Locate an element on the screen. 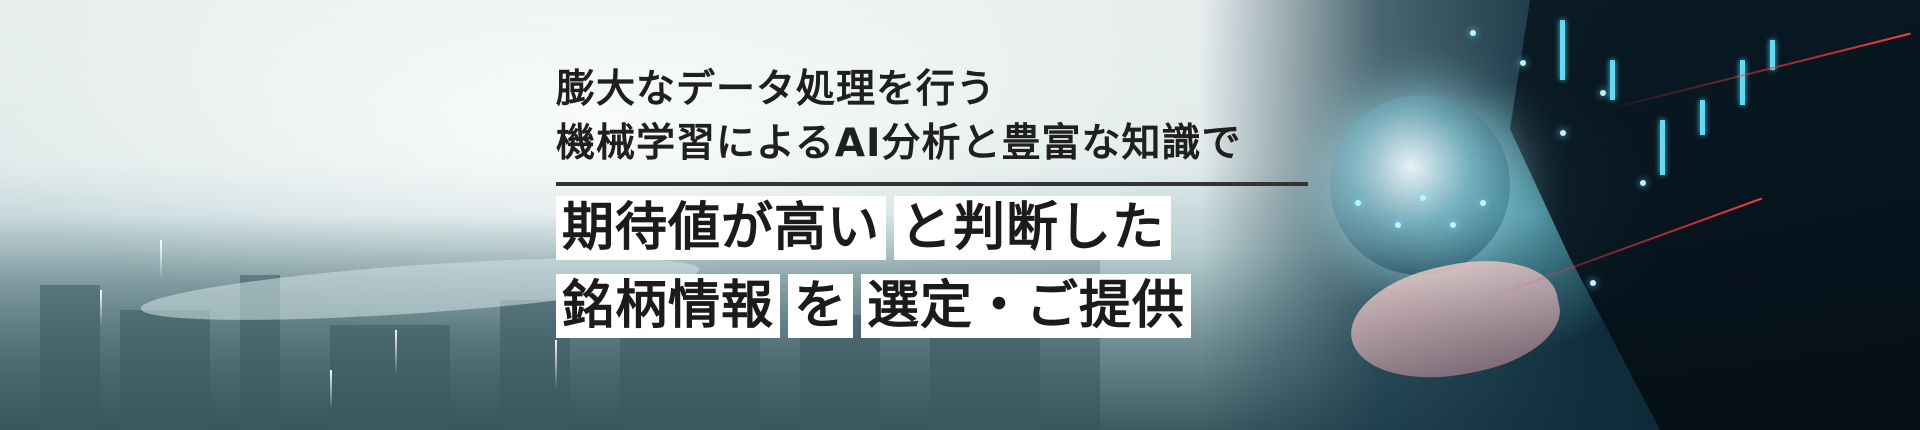 The height and width of the screenshot is (430, 1920). headline-line-2: 機械学習によるAI分析と豊富な知識で is located at coordinates (899, 143).